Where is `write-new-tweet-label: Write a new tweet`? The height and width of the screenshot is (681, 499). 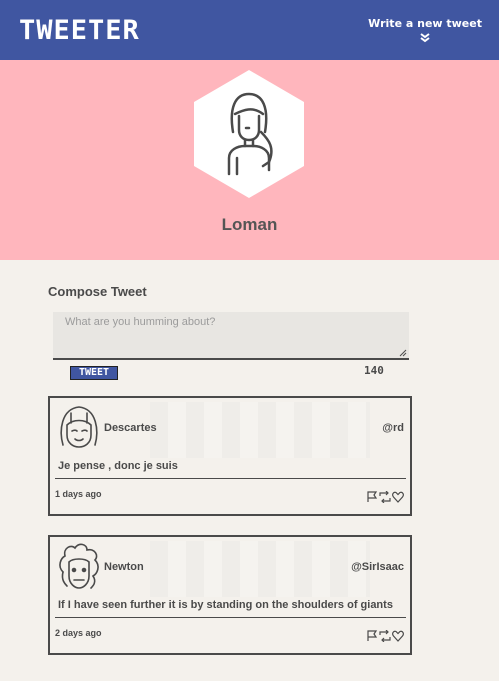 write-new-tweet-label: Write a new tweet is located at coordinates (425, 23).